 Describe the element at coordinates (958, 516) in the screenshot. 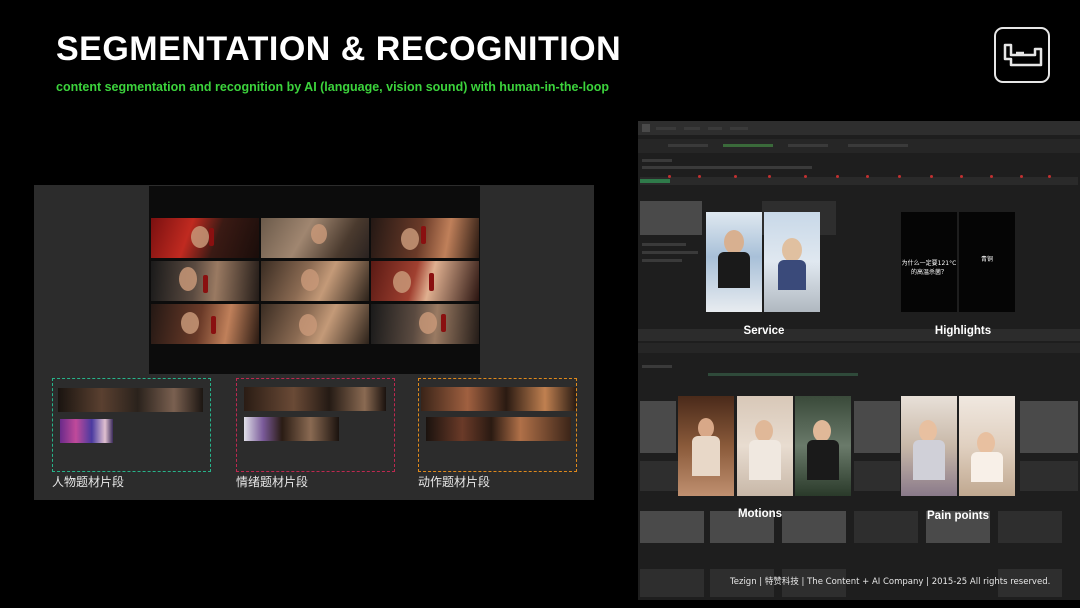

I see `pain-points-label: Pain points` at that location.